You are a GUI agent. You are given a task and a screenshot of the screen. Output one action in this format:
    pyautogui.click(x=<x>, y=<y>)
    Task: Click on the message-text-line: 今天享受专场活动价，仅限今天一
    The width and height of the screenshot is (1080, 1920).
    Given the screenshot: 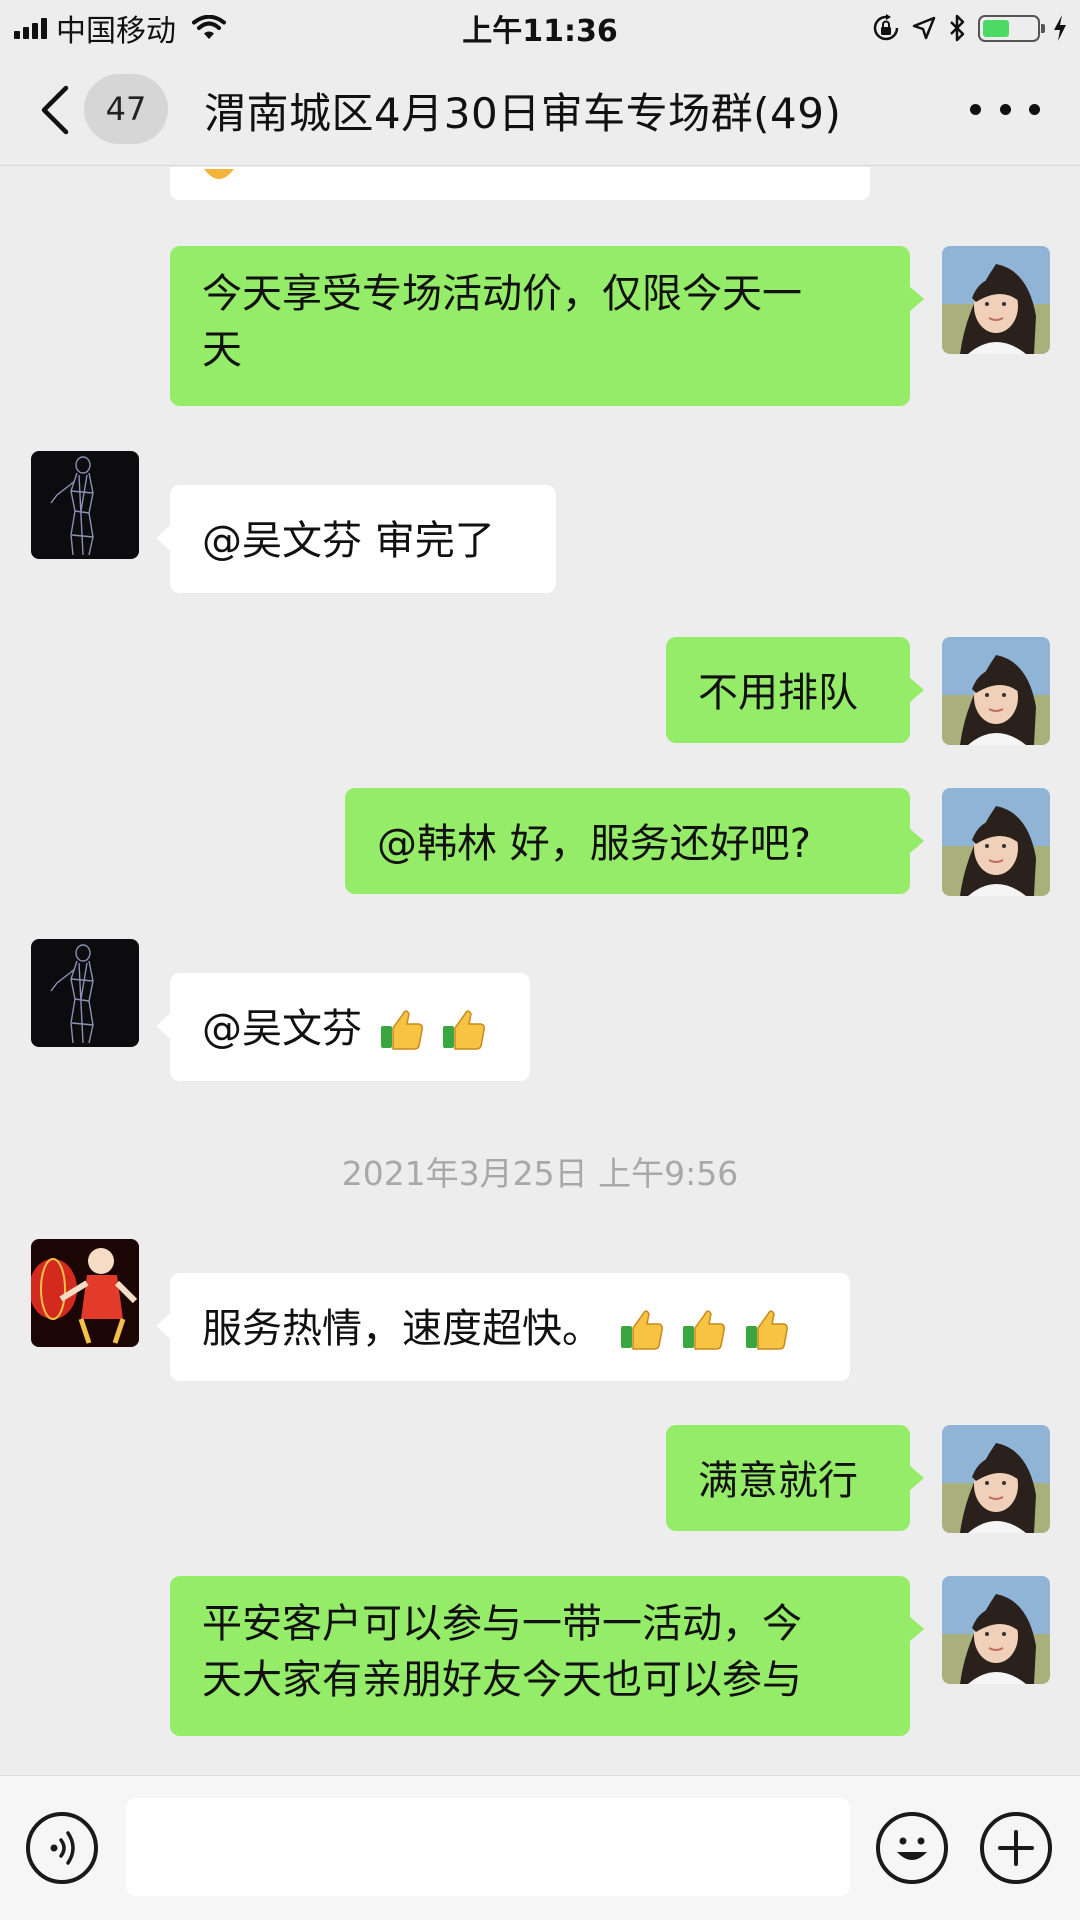 What is the action you would take?
    pyautogui.click(x=502, y=294)
    